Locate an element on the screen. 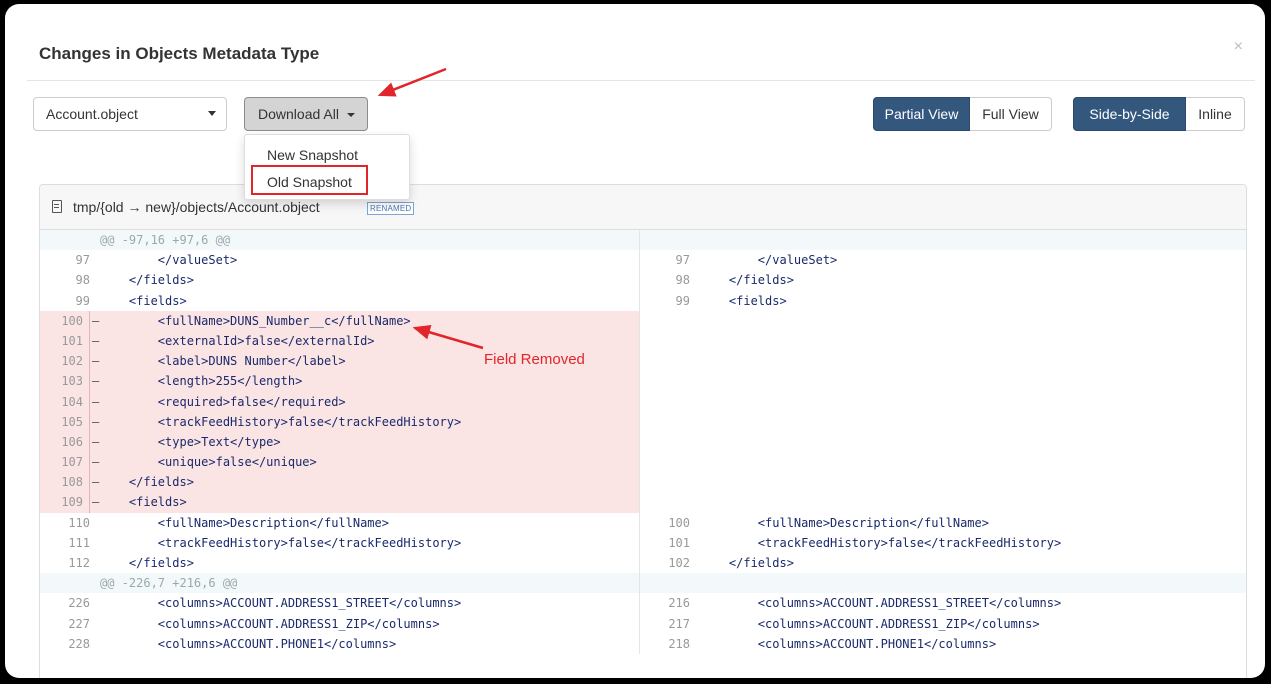 Image resolution: width=1271 pixels, height=684 pixels. highlight-box is located at coordinates (309, 180).